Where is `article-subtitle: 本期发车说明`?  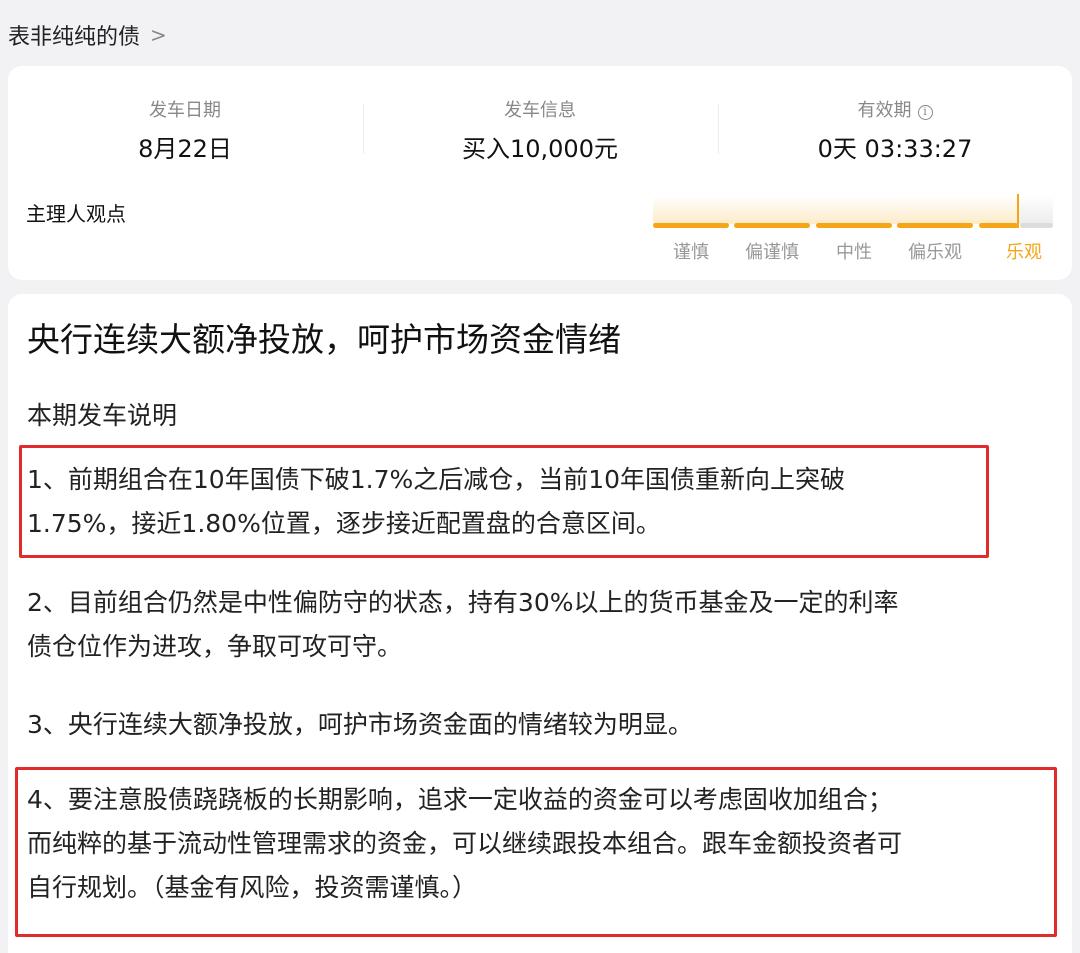 article-subtitle: 本期发车说明 is located at coordinates (102, 415).